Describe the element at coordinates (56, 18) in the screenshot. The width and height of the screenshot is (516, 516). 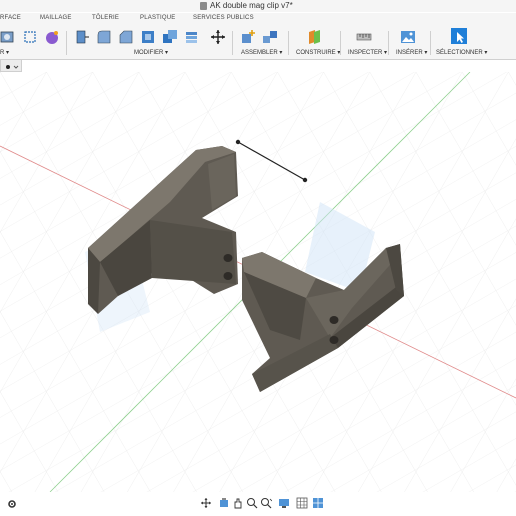
I see `tab-mesh: MAILLAGE` at that location.